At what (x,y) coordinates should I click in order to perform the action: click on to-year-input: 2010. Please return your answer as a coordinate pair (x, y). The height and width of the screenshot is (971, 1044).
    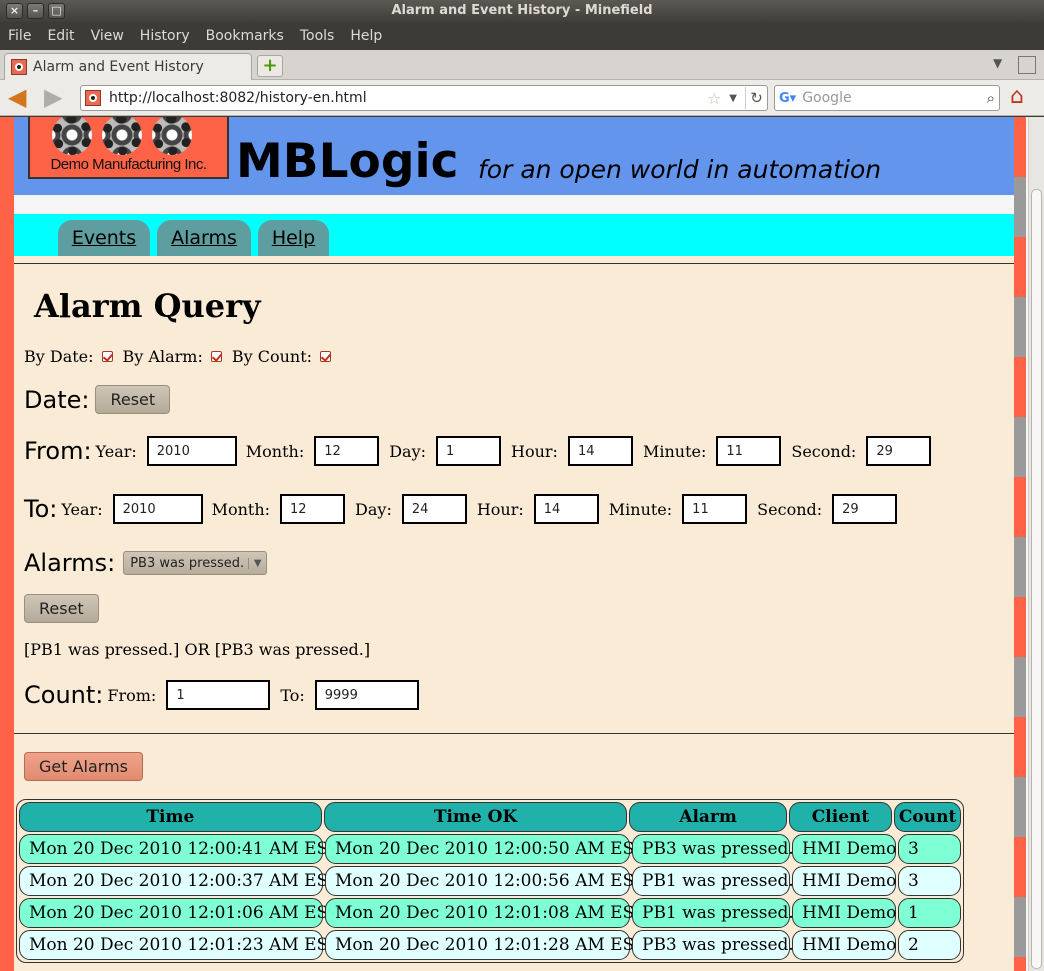
    Looking at the image, I should click on (157, 509).